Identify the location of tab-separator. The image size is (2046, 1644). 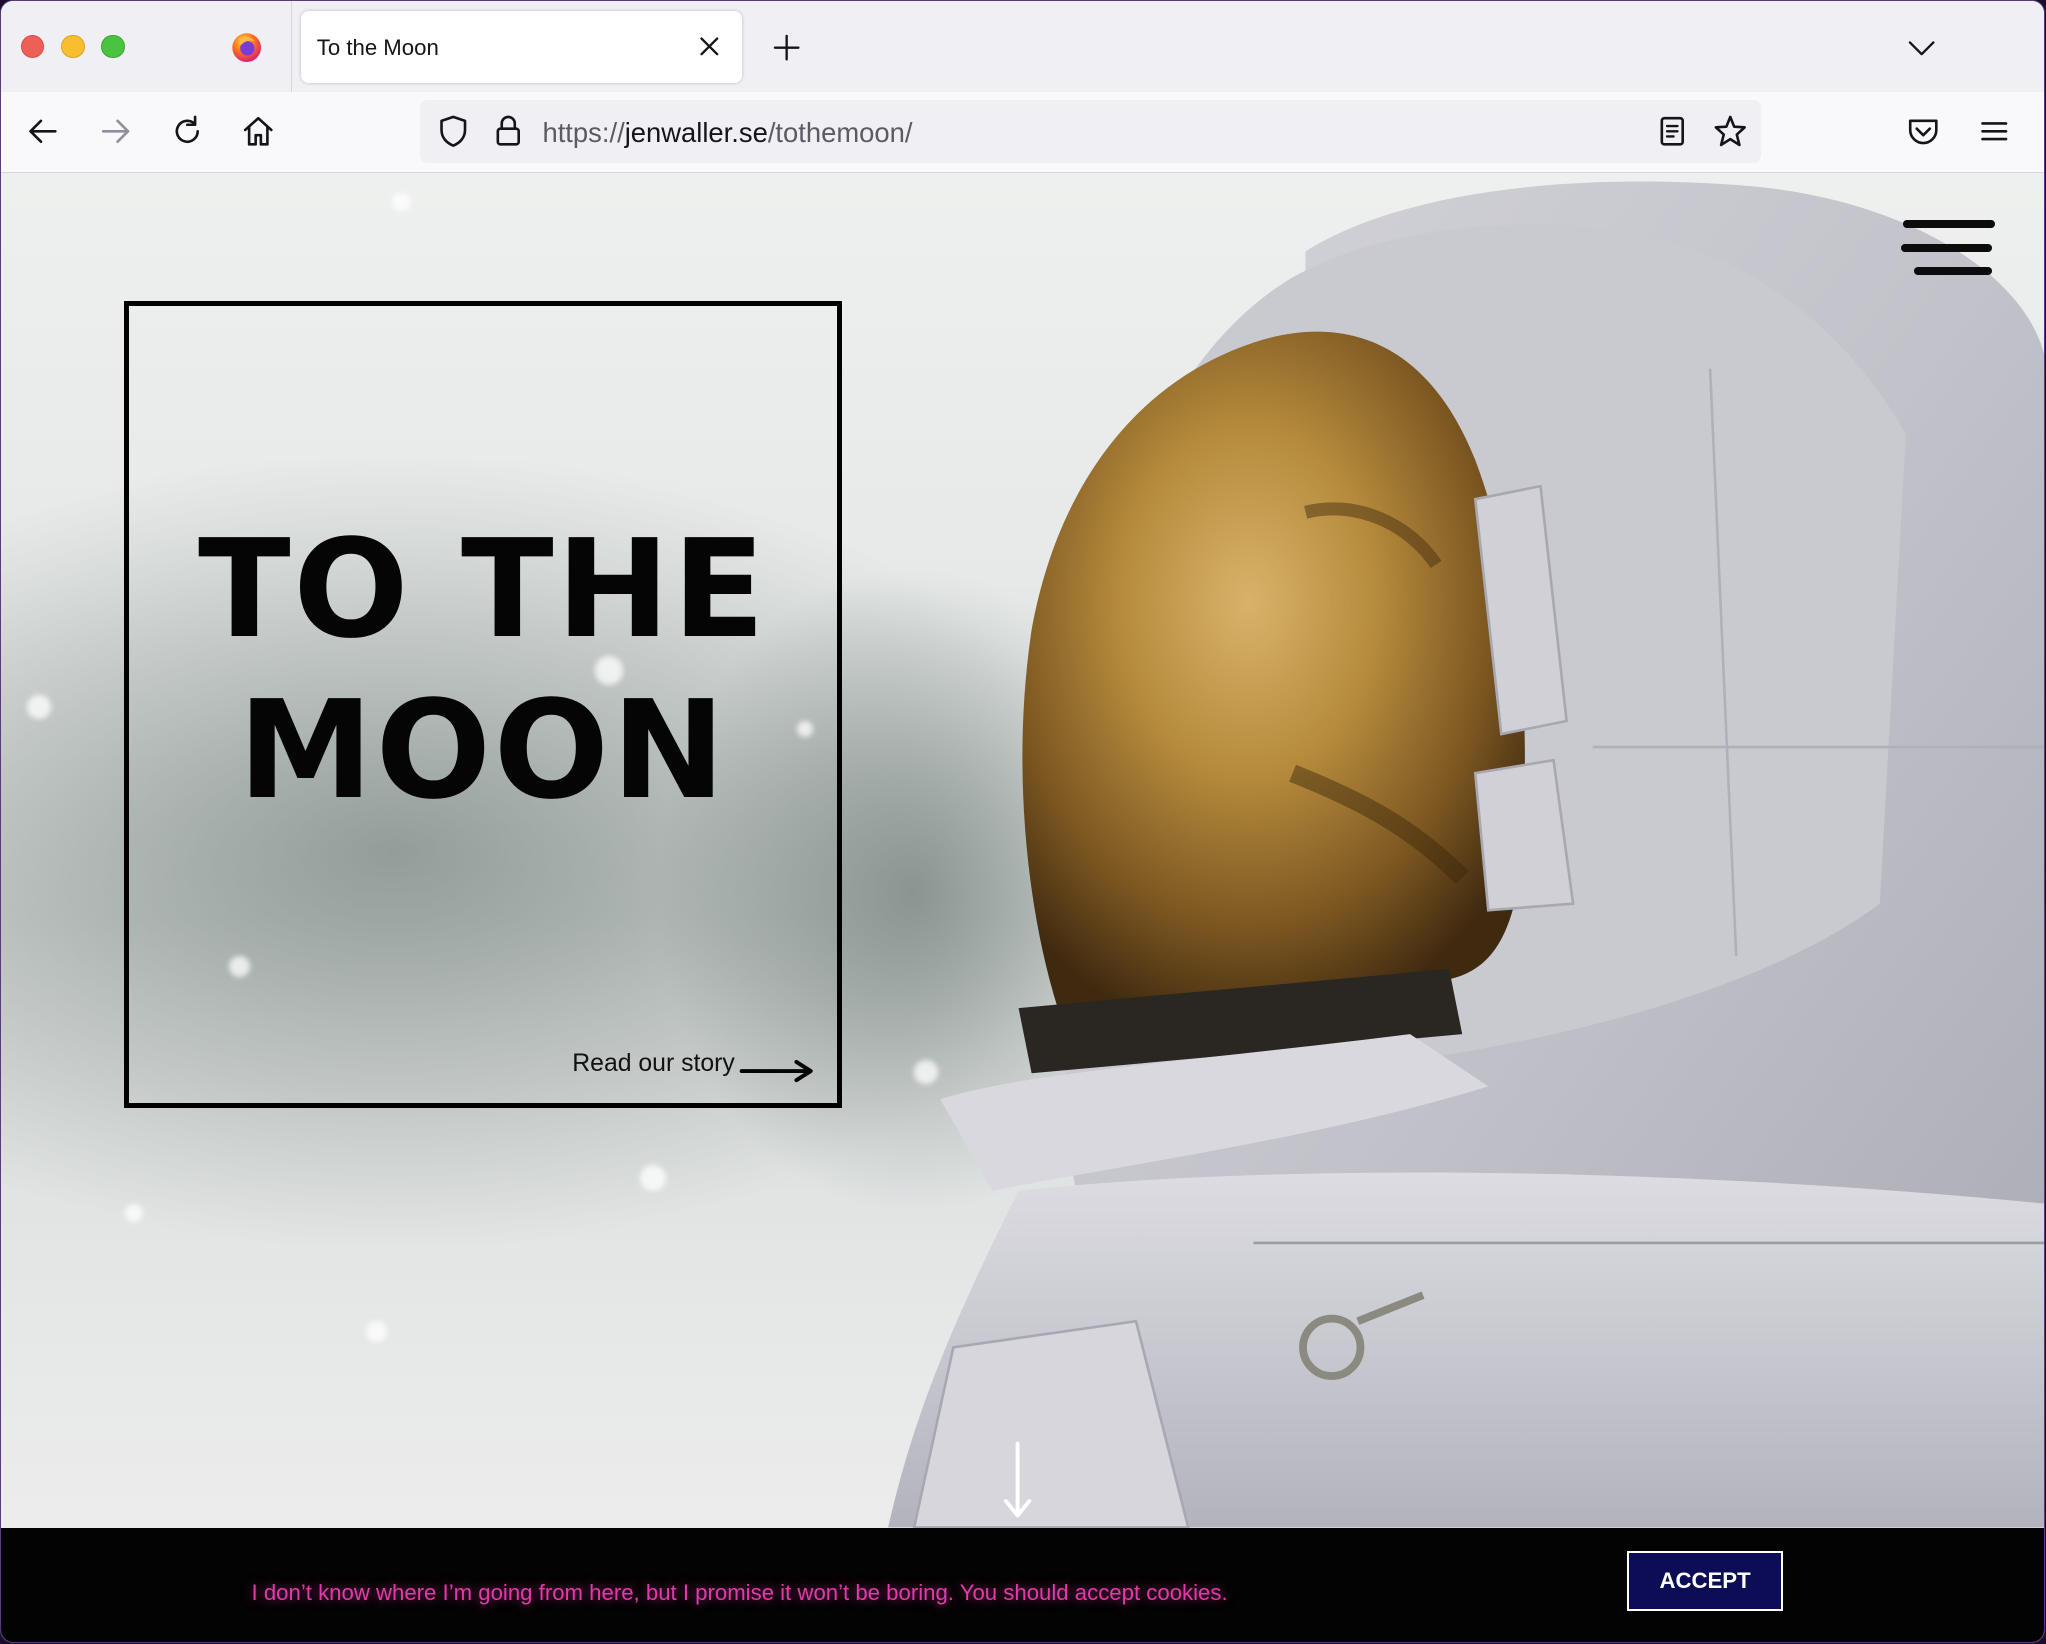
(291, 47).